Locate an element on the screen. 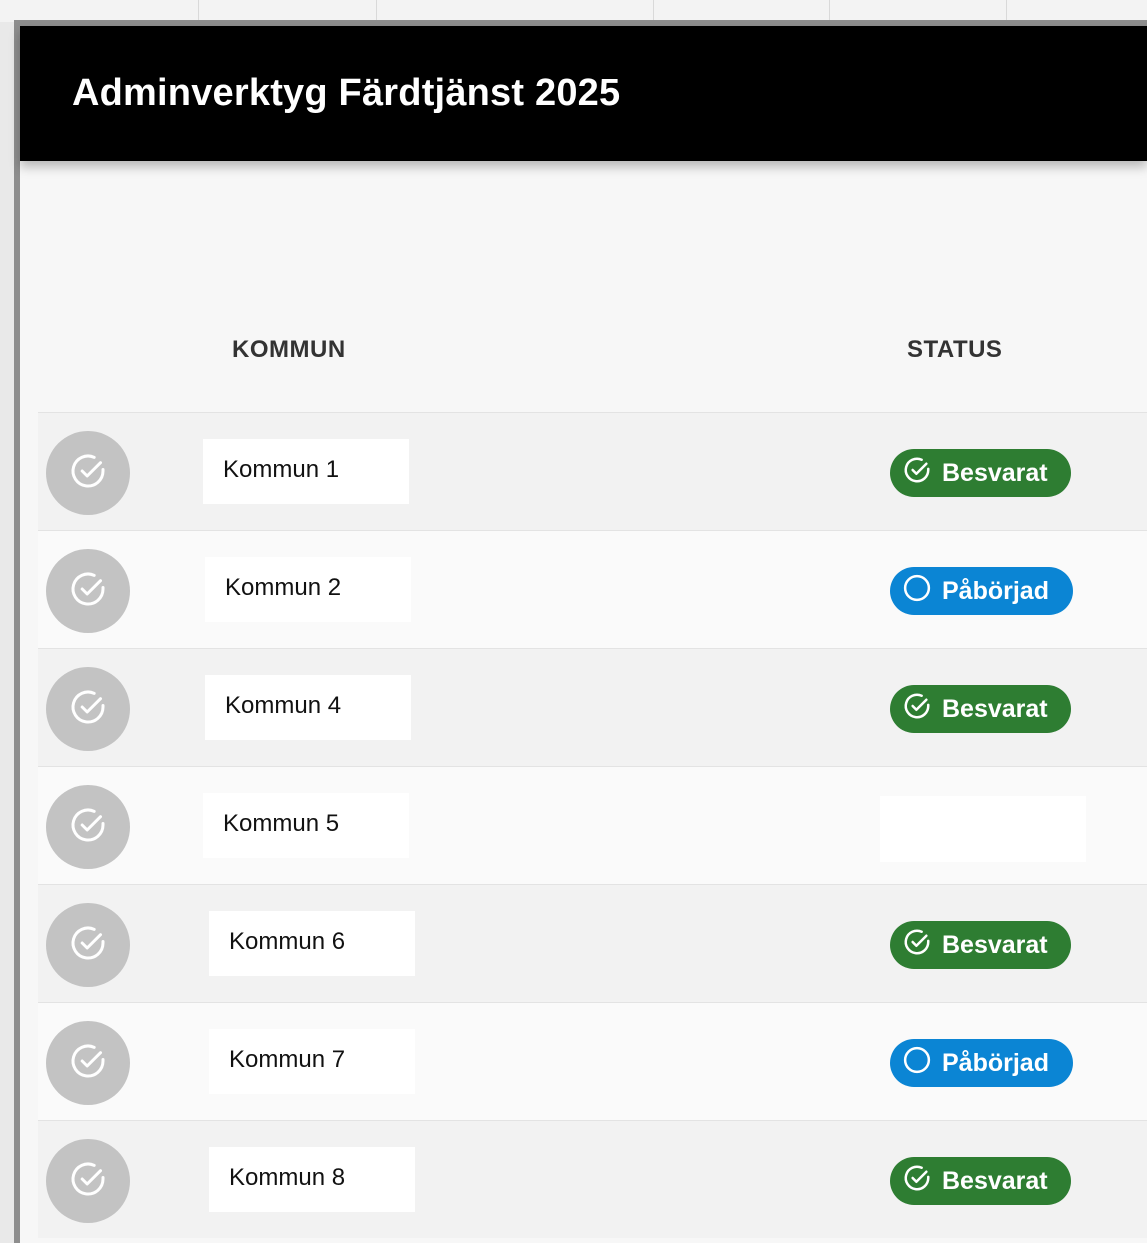 The width and height of the screenshot is (1147, 1243). table-row: Kommun 6 Besvarat is located at coordinates (592, 943).